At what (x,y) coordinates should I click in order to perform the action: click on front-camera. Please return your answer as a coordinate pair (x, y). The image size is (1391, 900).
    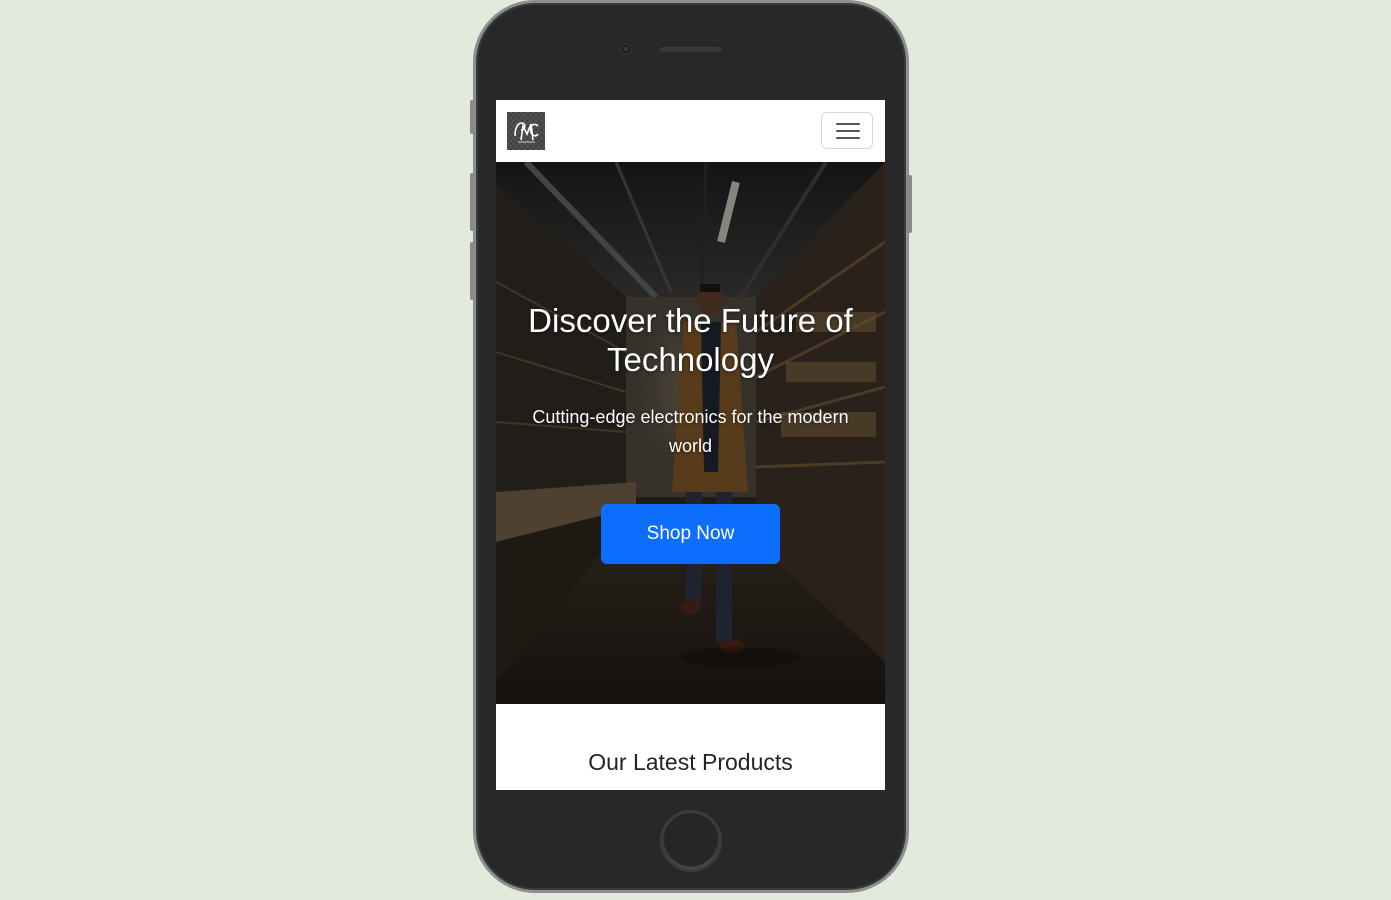
    Looking at the image, I should click on (626, 49).